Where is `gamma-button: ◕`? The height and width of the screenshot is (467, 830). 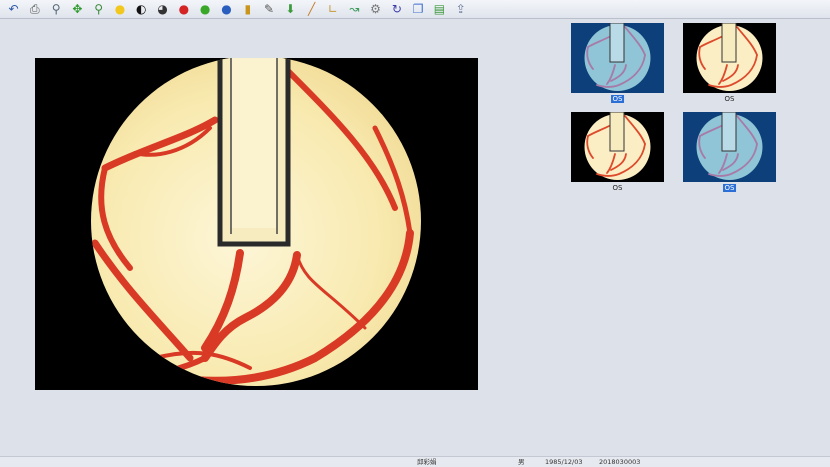 gamma-button: ◕ is located at coordinates (162, 9).